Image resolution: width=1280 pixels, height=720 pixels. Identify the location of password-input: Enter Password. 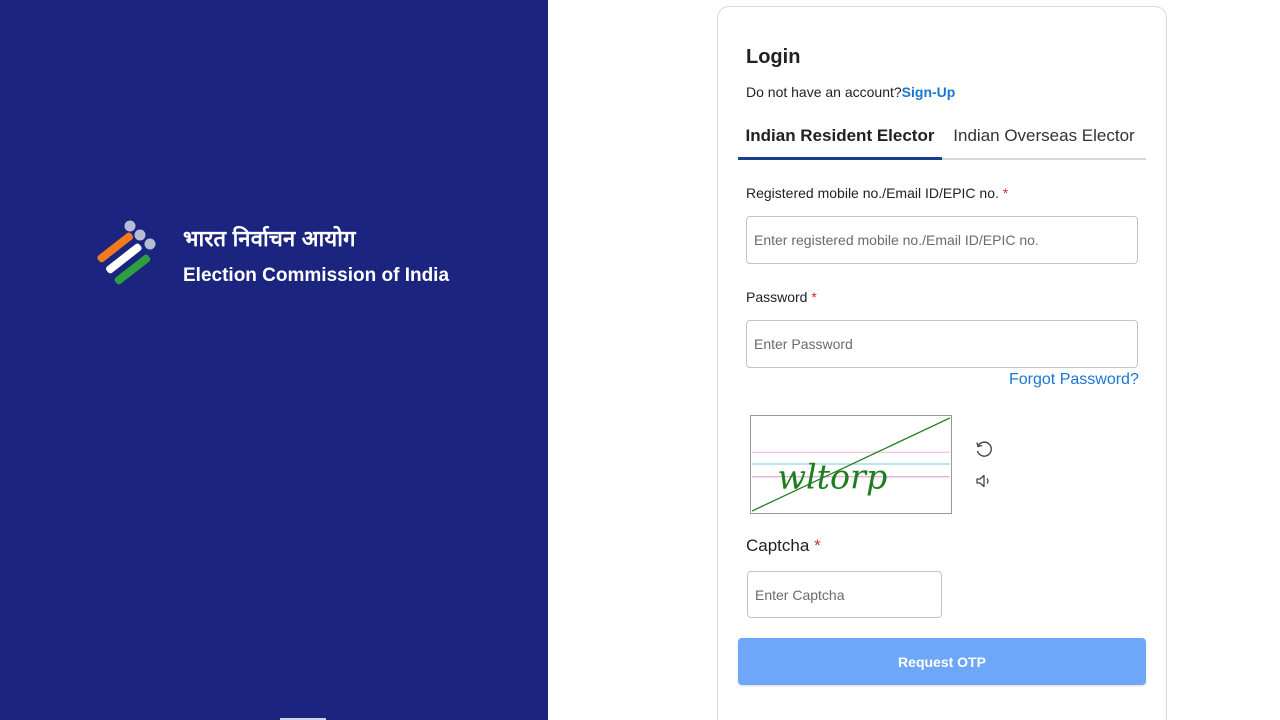
(942, 344).